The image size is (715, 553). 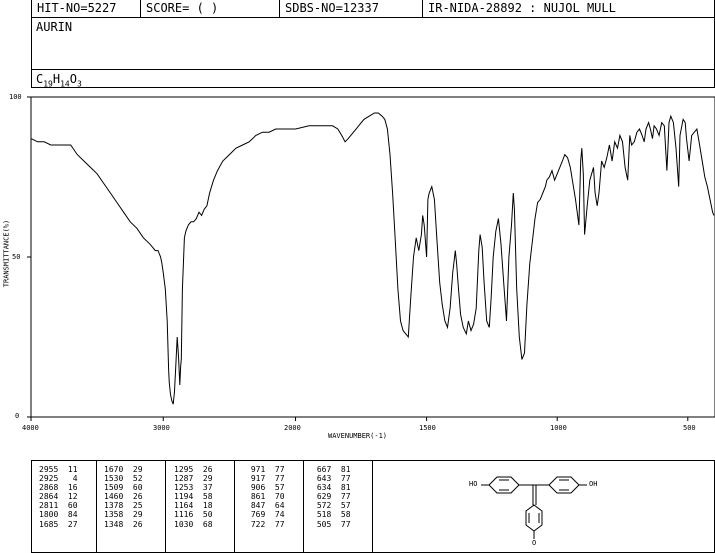 What do you see at coordinates (68, 524) in the screenshot?
I see `peak-transmittance: 27` at bounding box center [68, 524].